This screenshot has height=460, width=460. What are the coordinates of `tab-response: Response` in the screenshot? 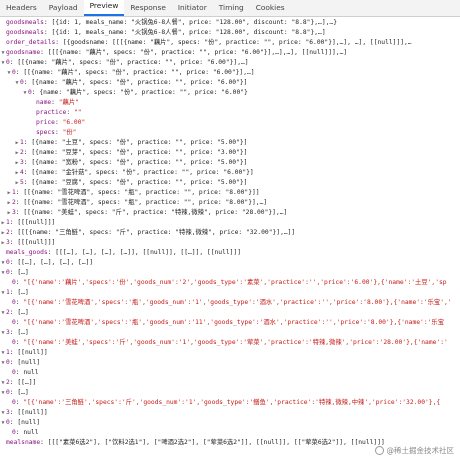 It's located at (148, 8).